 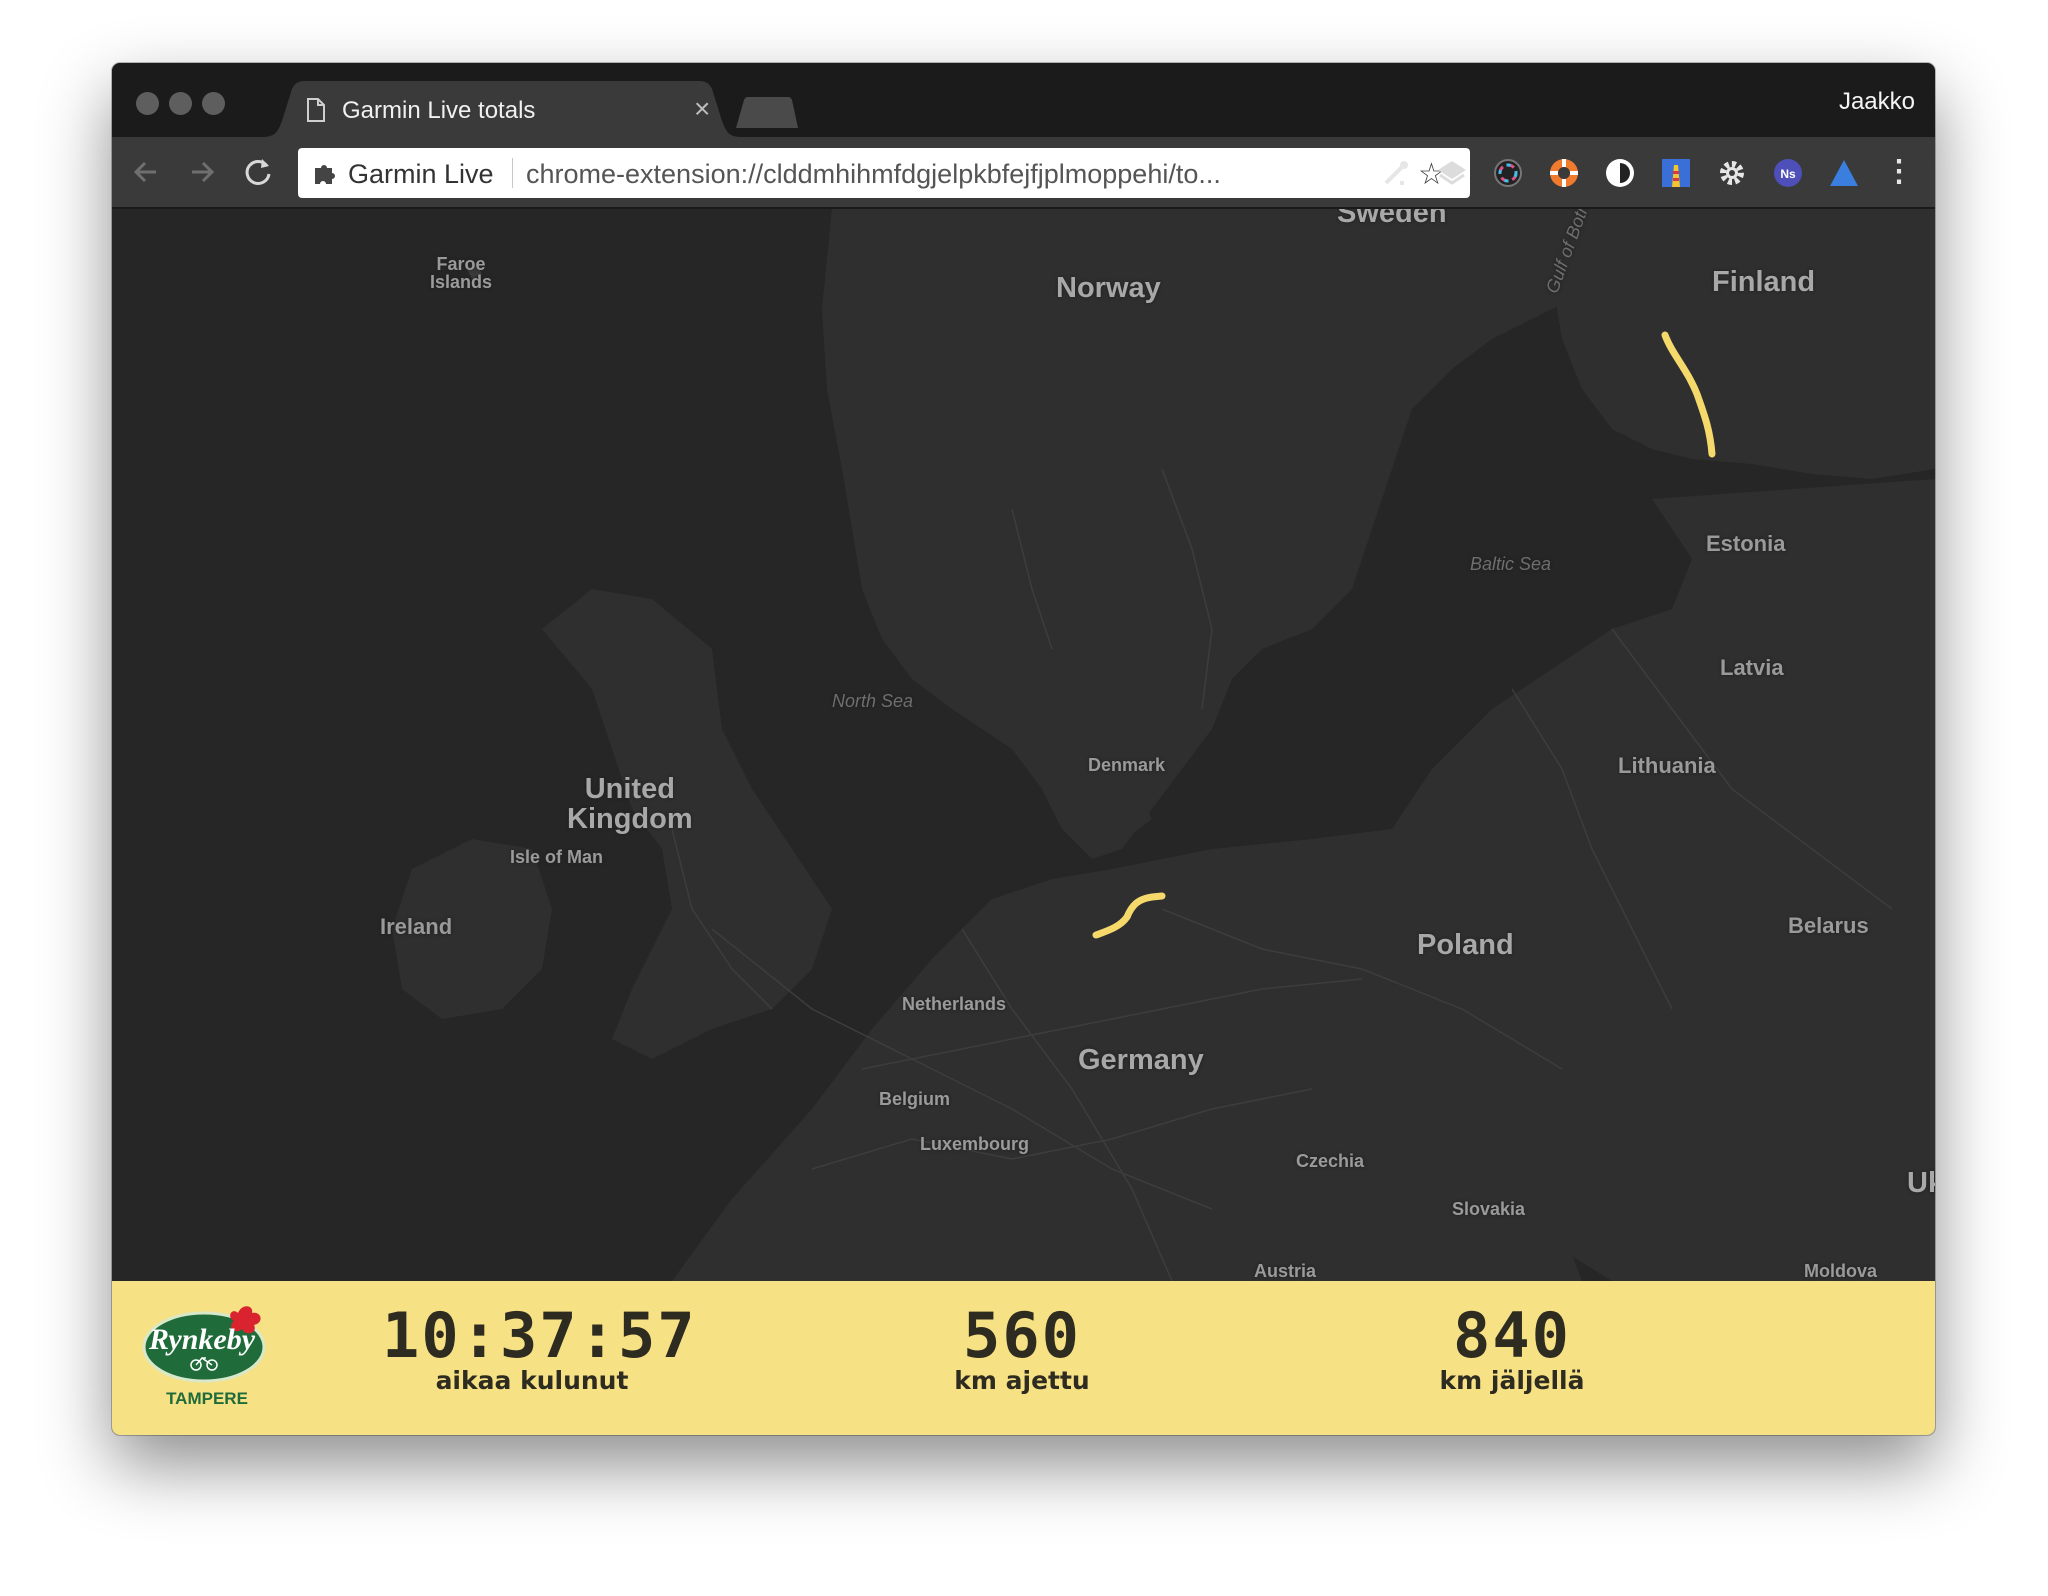 What do you see at coordinates (1512, 1335) in the screenshot?
I see `km-remaining-value: 840` at bounding box center [1512, 1335].